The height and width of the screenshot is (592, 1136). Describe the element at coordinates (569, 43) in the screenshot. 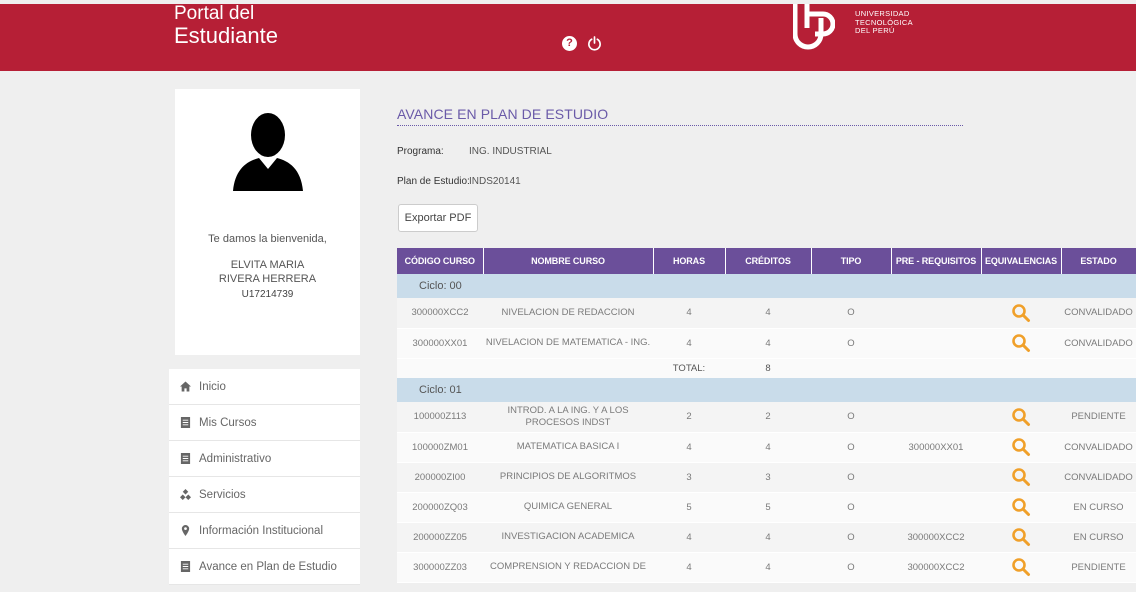

I see `help-icon: ?` at that location.